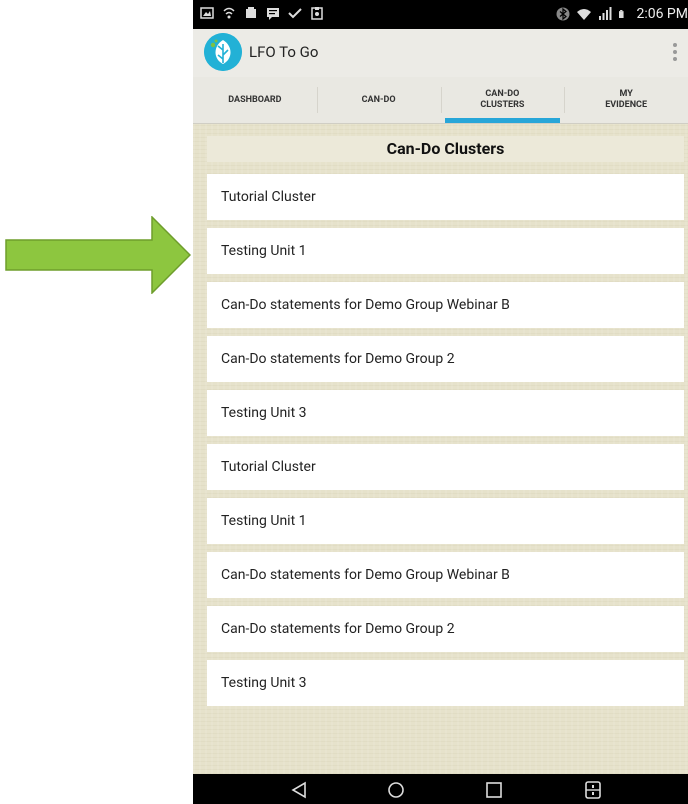  I want to click on home-icon, so click(396, 790).